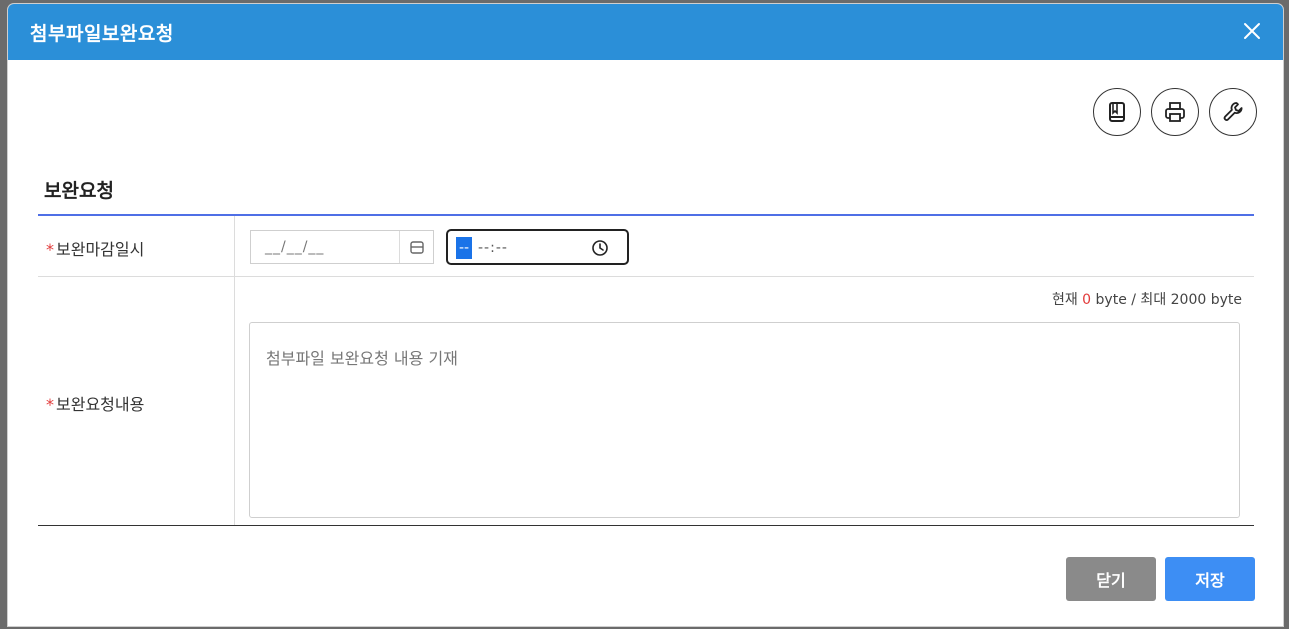 The width and height of the screenshot is (1289, 629). What do you see at coordinates (1210, 579) in the screenshot?
I see `save-button: 저장` at bounding box center [1210, 579].